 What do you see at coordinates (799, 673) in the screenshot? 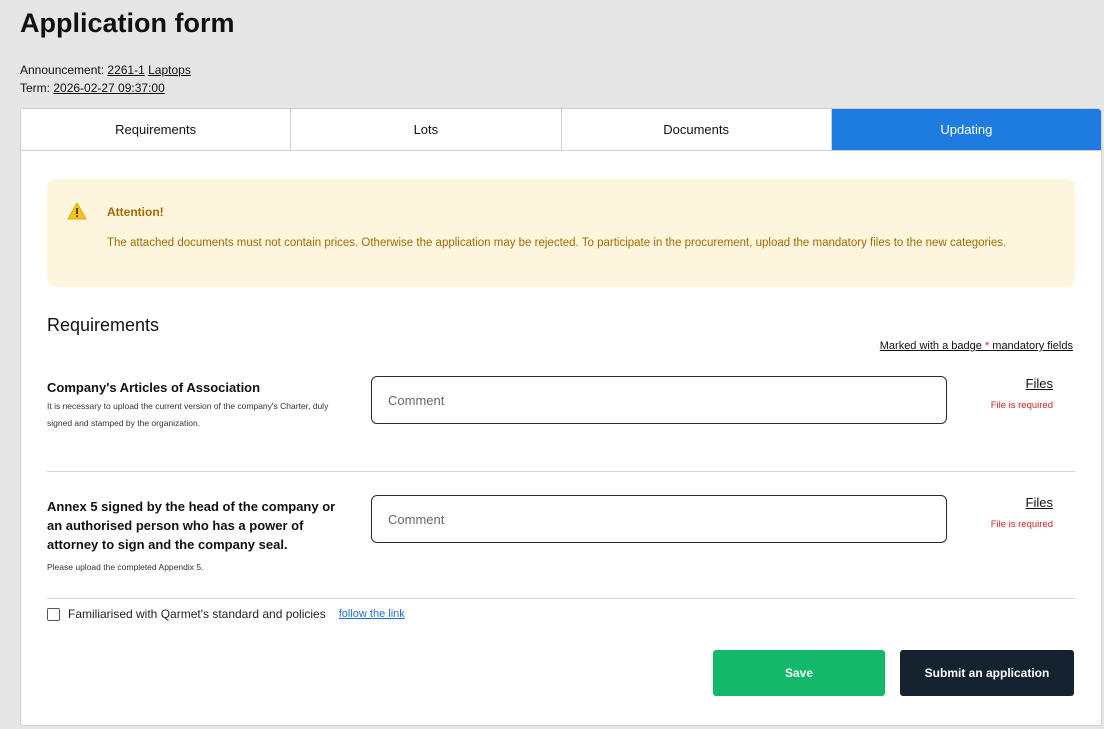
I see `save-button: Save` at bounding box center [799, 673].